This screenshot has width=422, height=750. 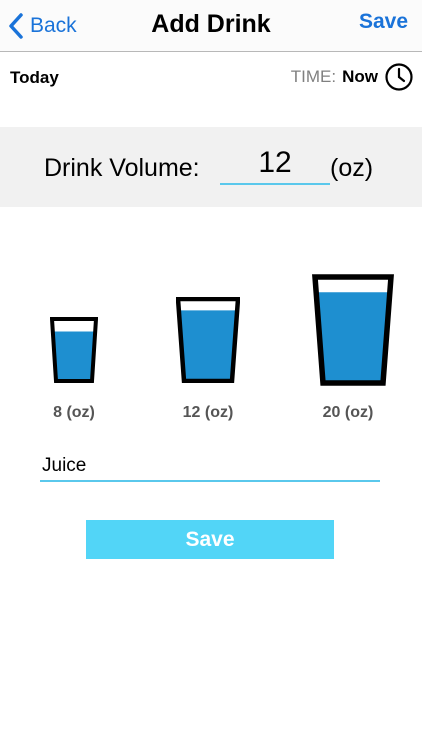 What do you see at coordinates (383, 22) in the screenshot?
I see `nav-save-button: Save` at bounding box center [383, 22].